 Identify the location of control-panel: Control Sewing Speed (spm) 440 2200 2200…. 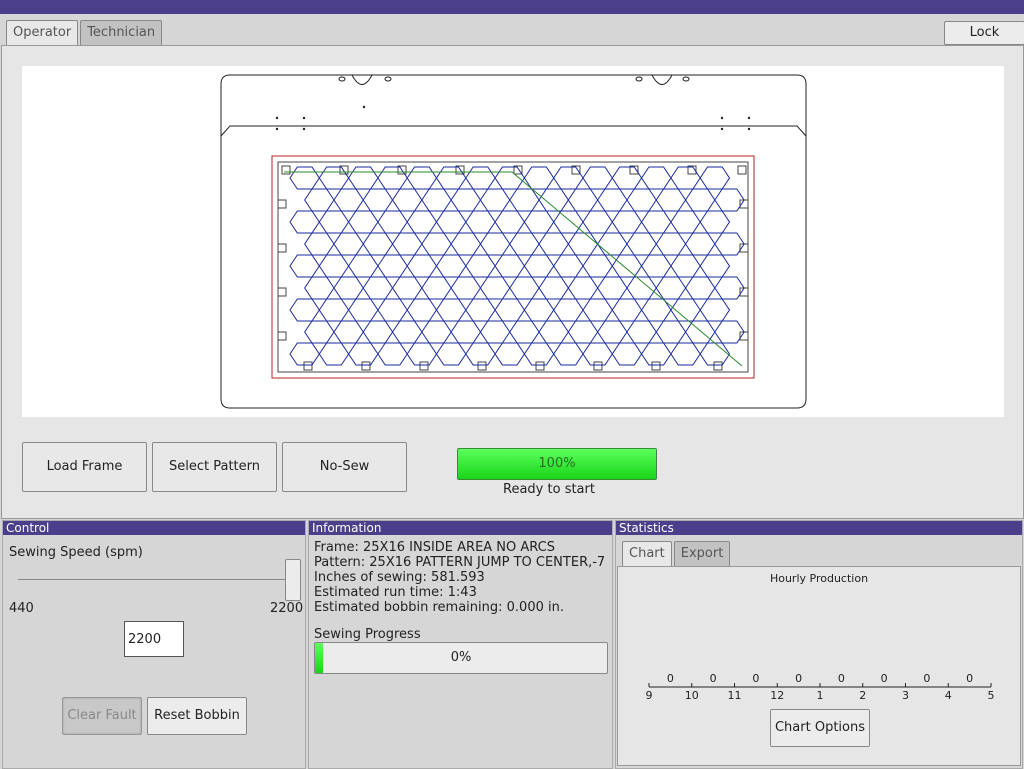
(154, 644).